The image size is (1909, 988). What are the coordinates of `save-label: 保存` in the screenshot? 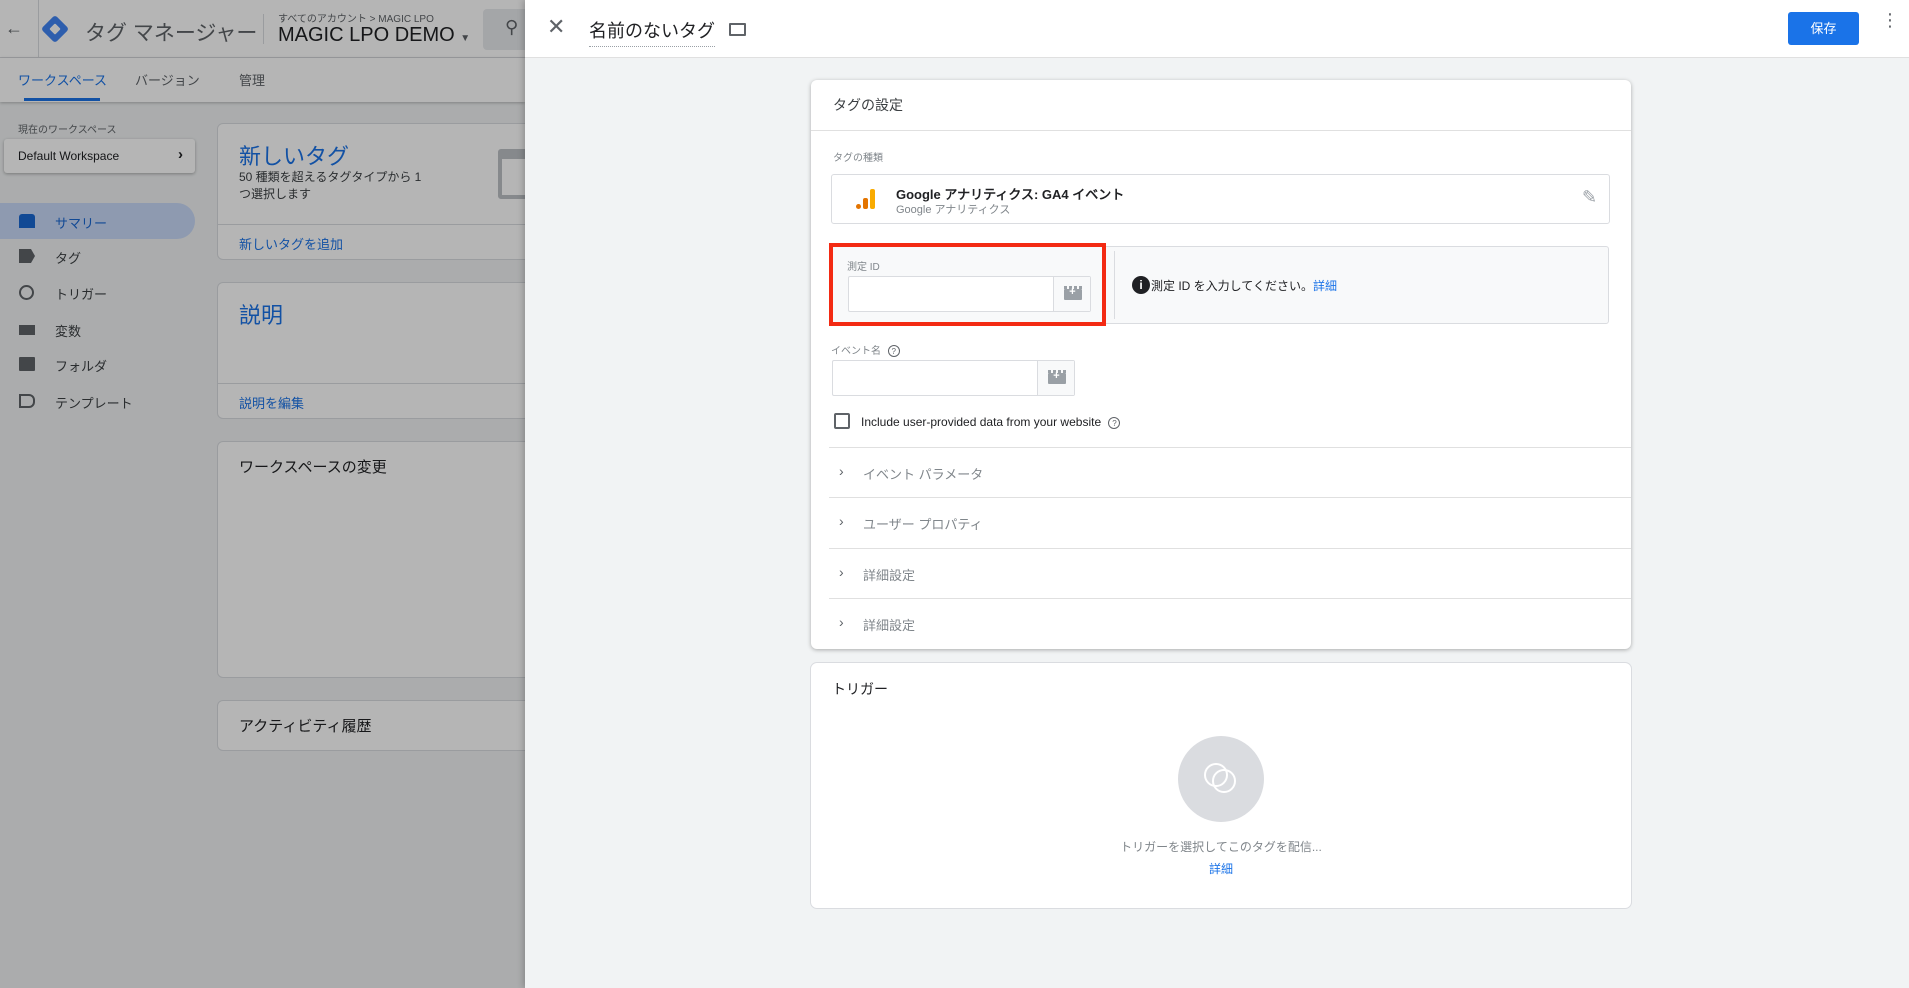 It's located at (1823, 28).